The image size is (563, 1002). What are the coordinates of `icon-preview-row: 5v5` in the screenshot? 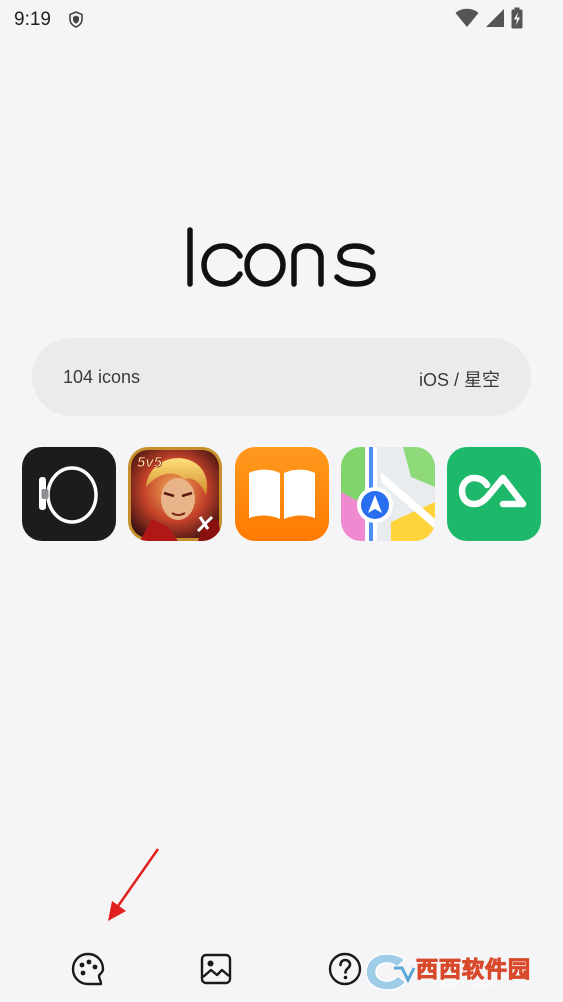 It's located at (282, 494).